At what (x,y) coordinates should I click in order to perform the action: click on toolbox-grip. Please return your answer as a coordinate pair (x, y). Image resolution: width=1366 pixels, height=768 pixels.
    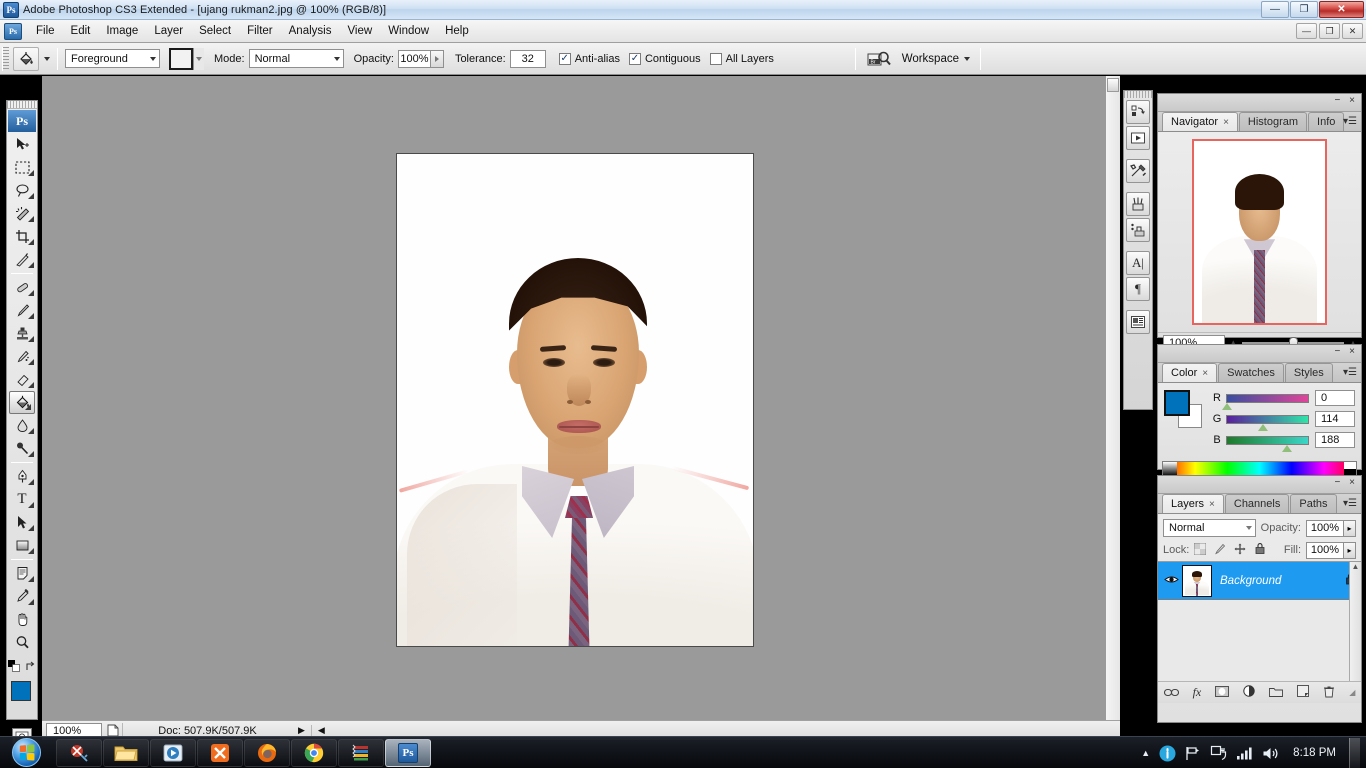
    Looking at the image, I should click on (22, 105).